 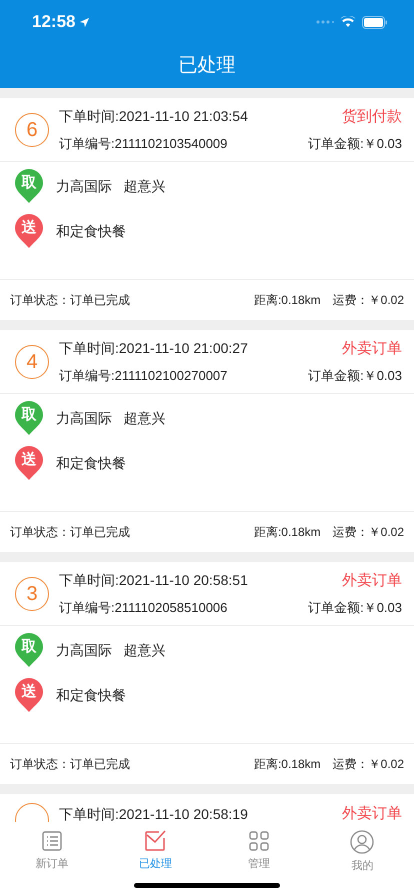 What do you see at coordinates (325, 22) in the screenshot?
I see `signal-icon` at bounding box center [325, 22].